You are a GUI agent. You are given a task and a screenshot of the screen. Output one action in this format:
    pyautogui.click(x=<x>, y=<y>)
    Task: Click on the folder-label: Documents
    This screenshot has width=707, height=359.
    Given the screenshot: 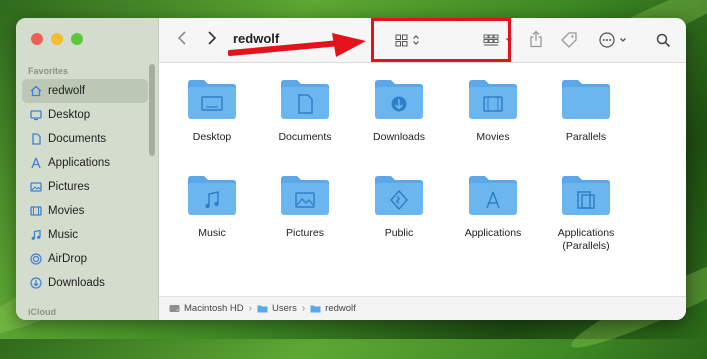 What is the action you would take?
    pyautogui.click(x=305, y=137)
    